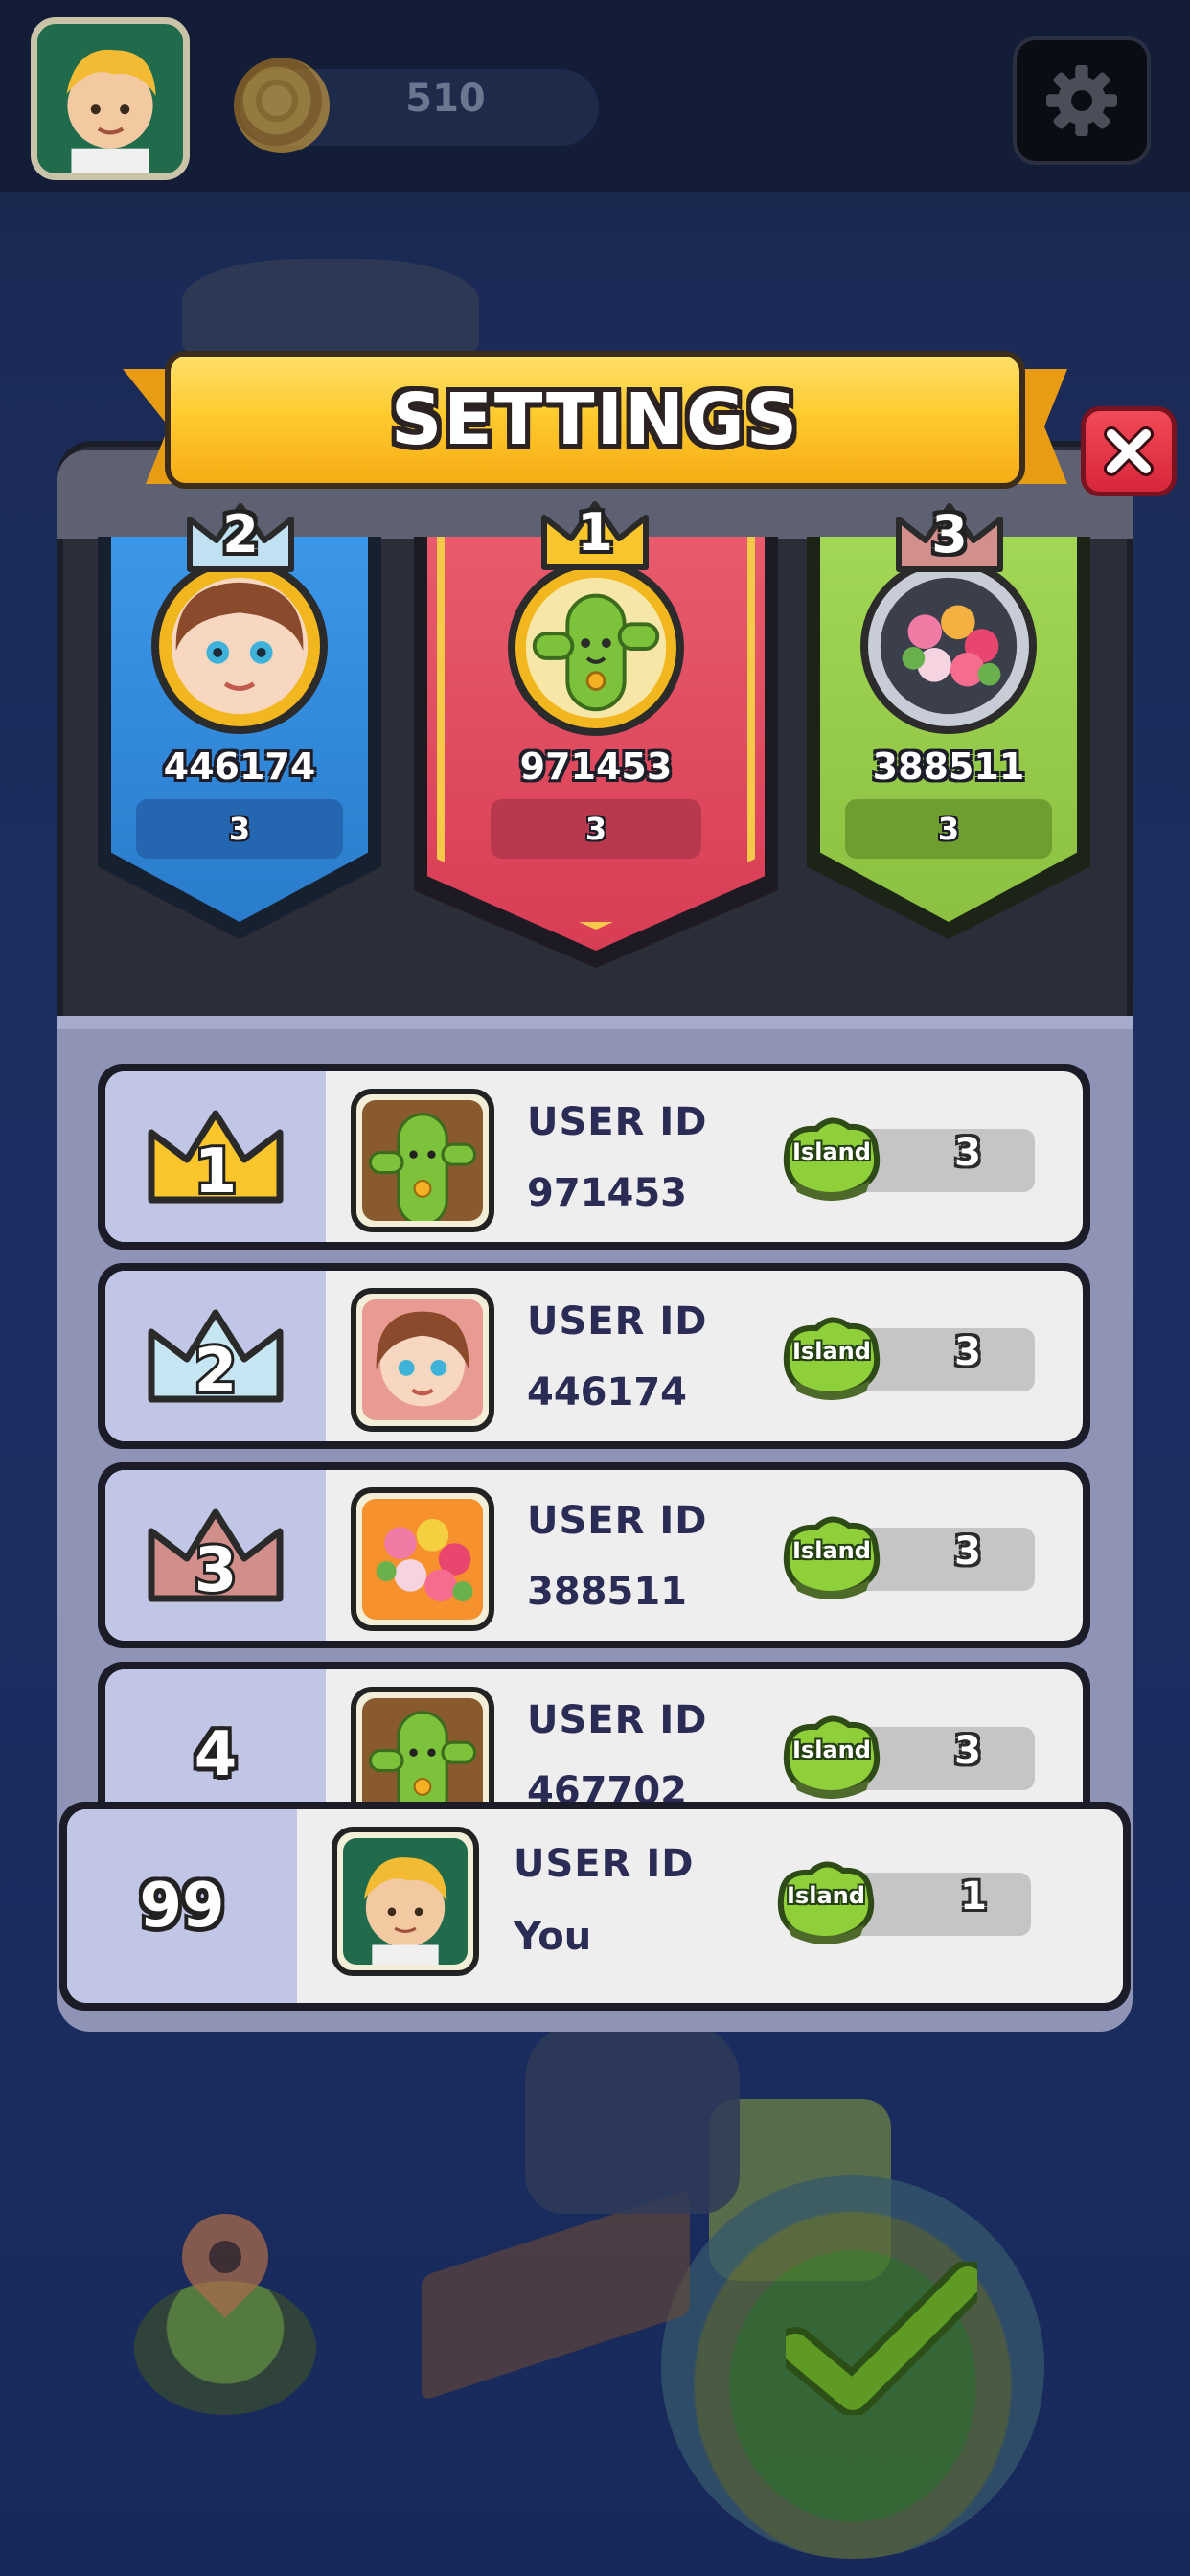 The image size is (1190, 2576). What do you see at coordinates (607, 1392) in the screenshot?
I see `user-id-value: 446174` at bounding box center [607, 1392].